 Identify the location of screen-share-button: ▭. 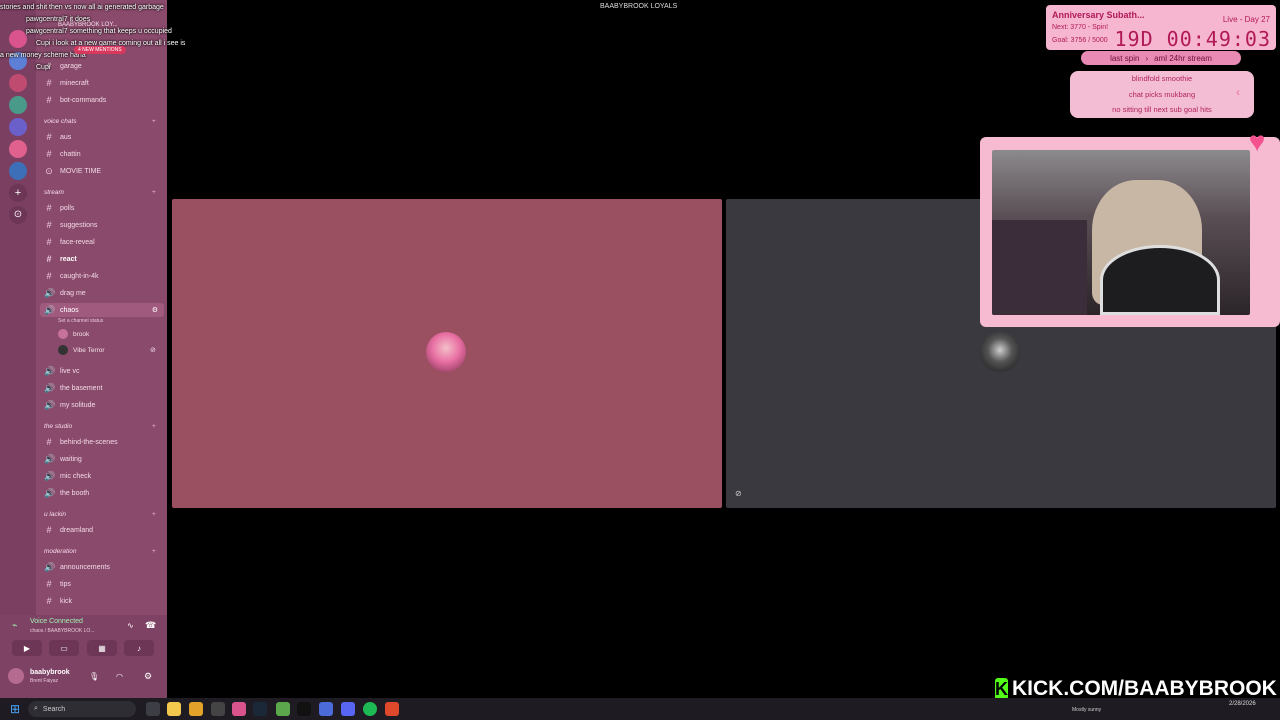
(64, 648).